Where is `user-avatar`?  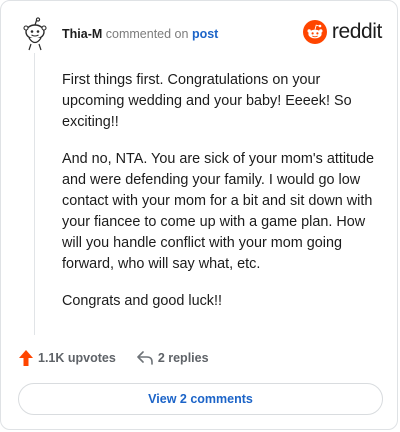 user-avatar is located at coordinates (36, 35).